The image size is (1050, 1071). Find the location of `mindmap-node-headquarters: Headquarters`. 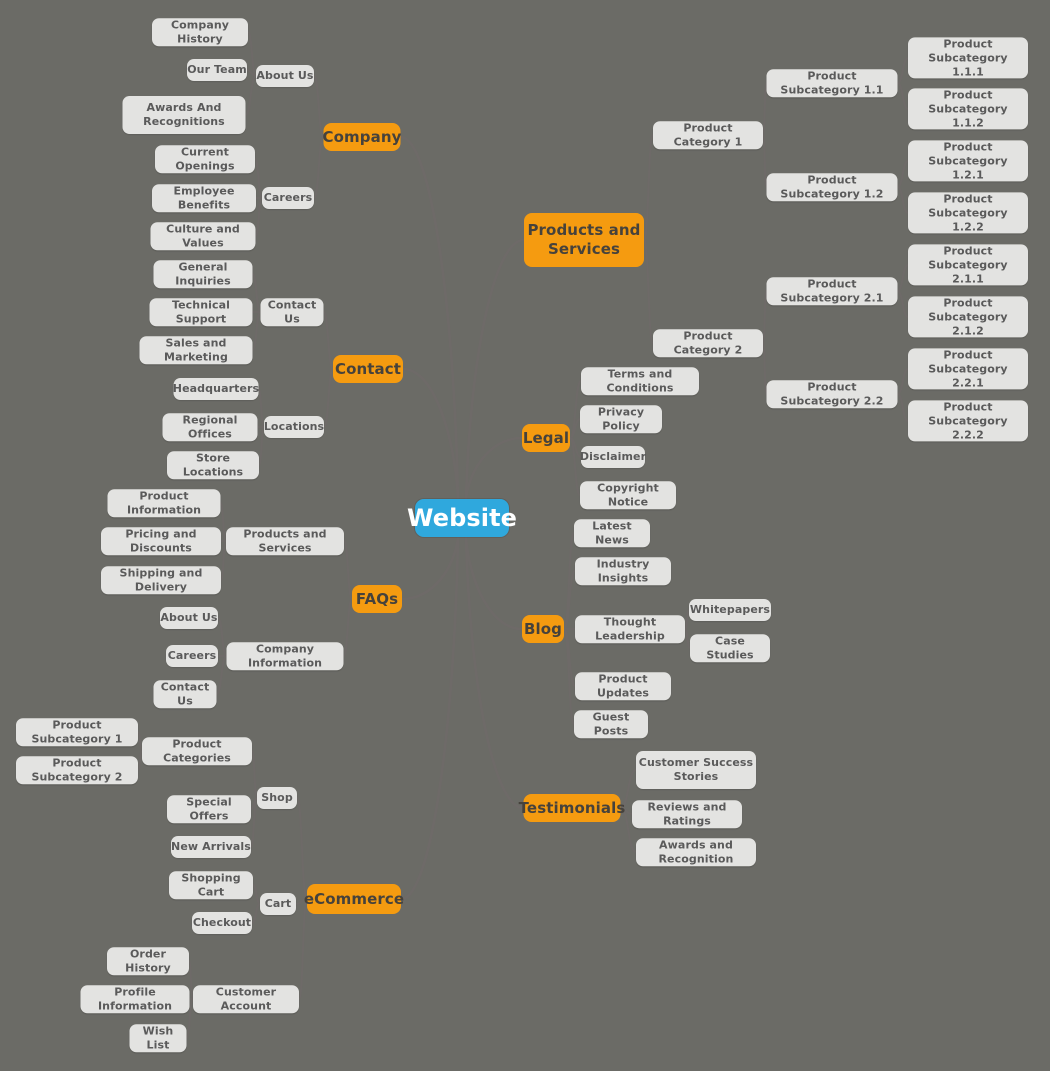

mindmap-node-headquarters: Headquarters is located at coordinates (216, 389).